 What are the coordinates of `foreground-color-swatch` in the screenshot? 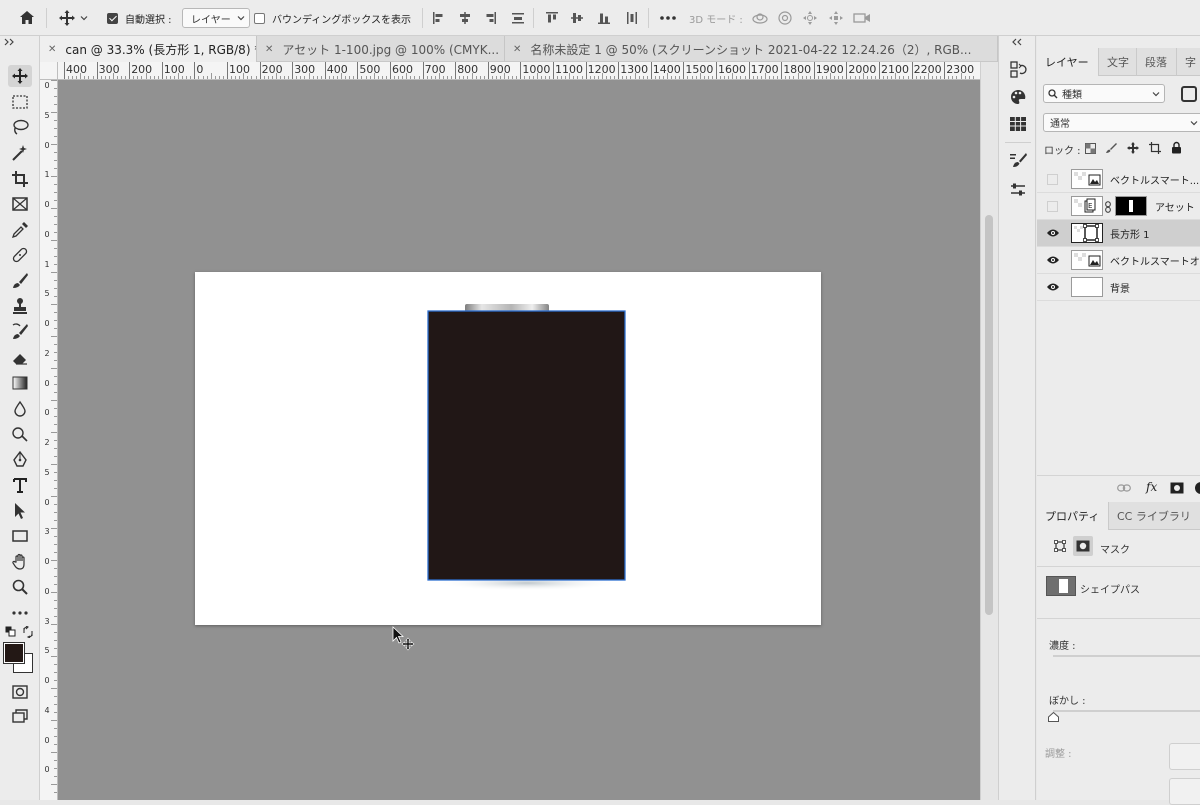 It's located at (14, 653).